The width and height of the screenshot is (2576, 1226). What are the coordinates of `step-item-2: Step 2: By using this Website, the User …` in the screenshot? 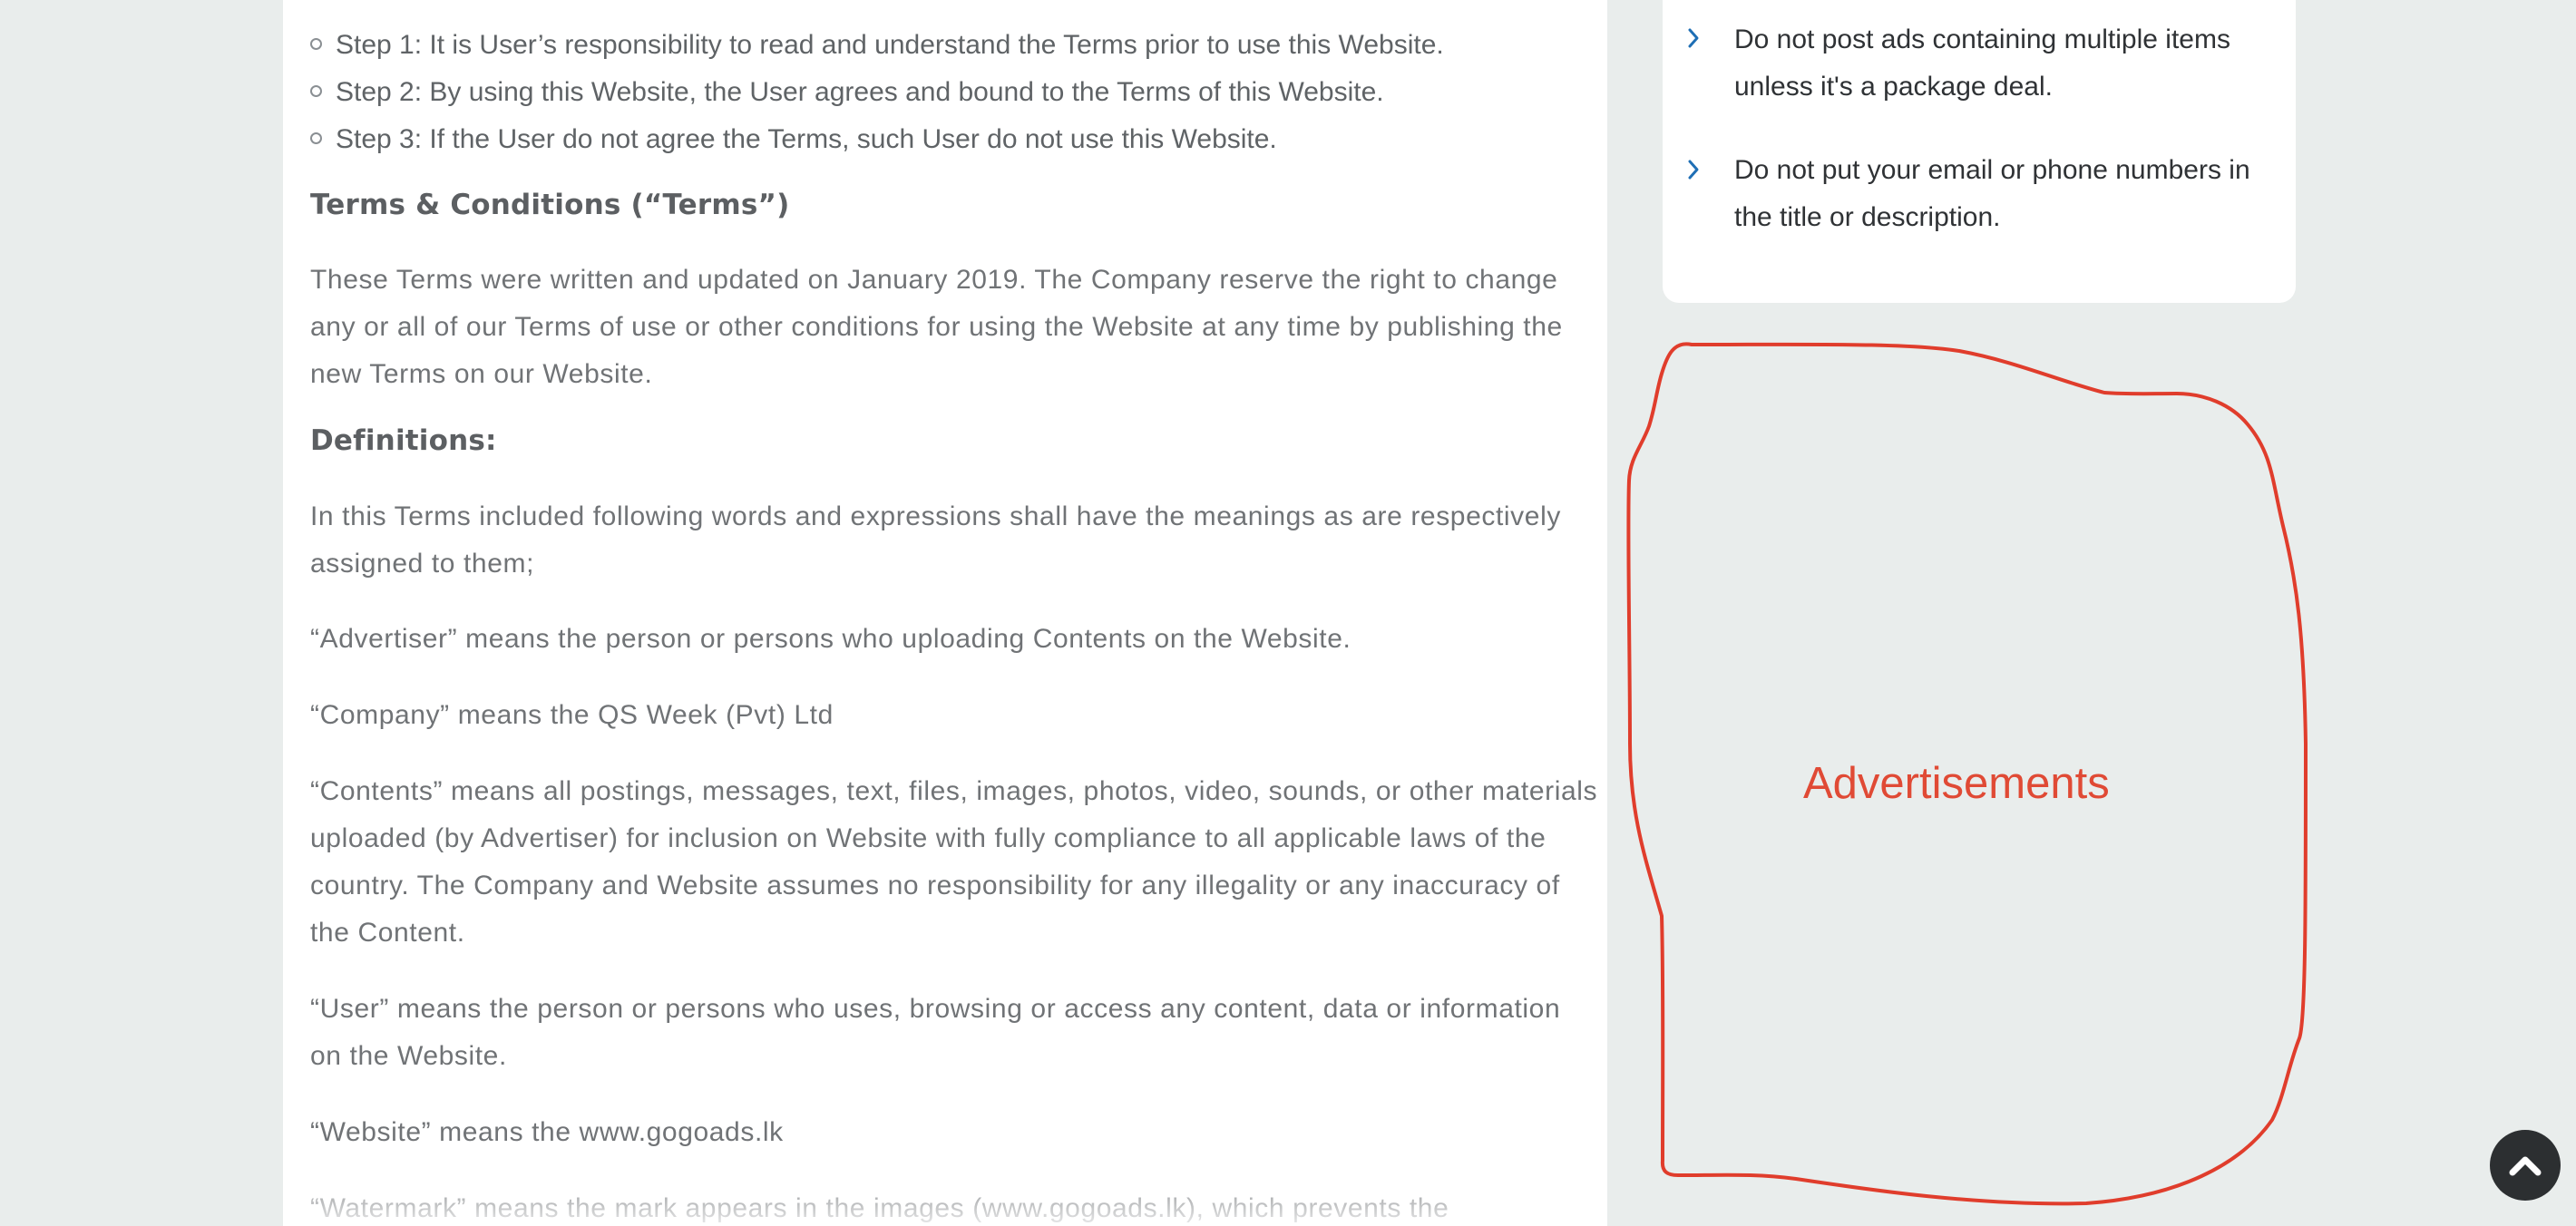 It's located at (847, 93).